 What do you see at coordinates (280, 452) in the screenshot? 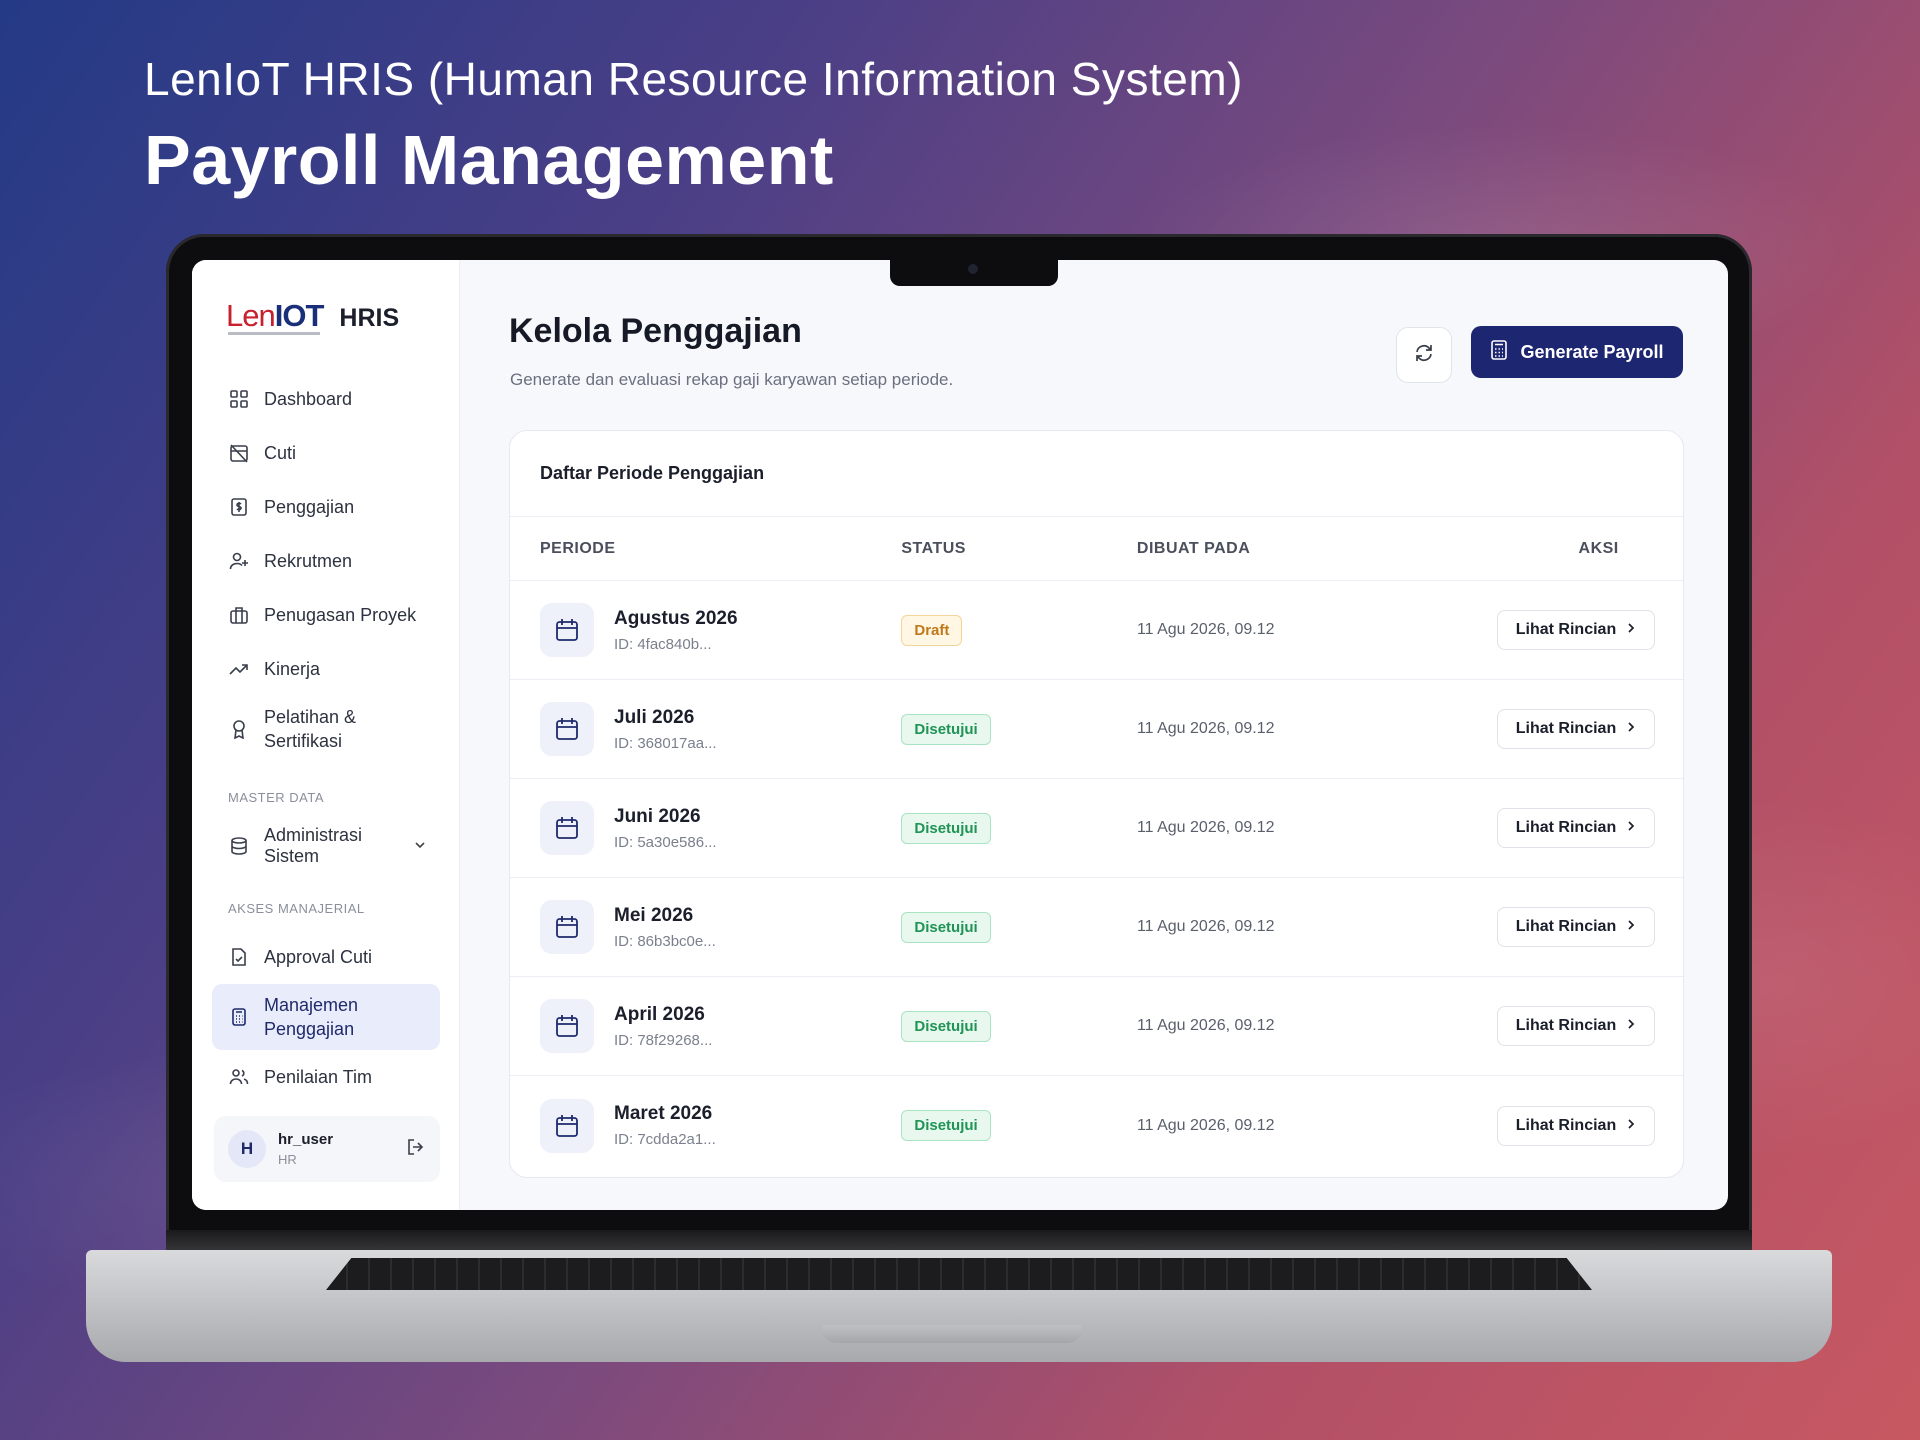
I see `sidebar-item-label: Cuti` at bounding box center [280, 452].